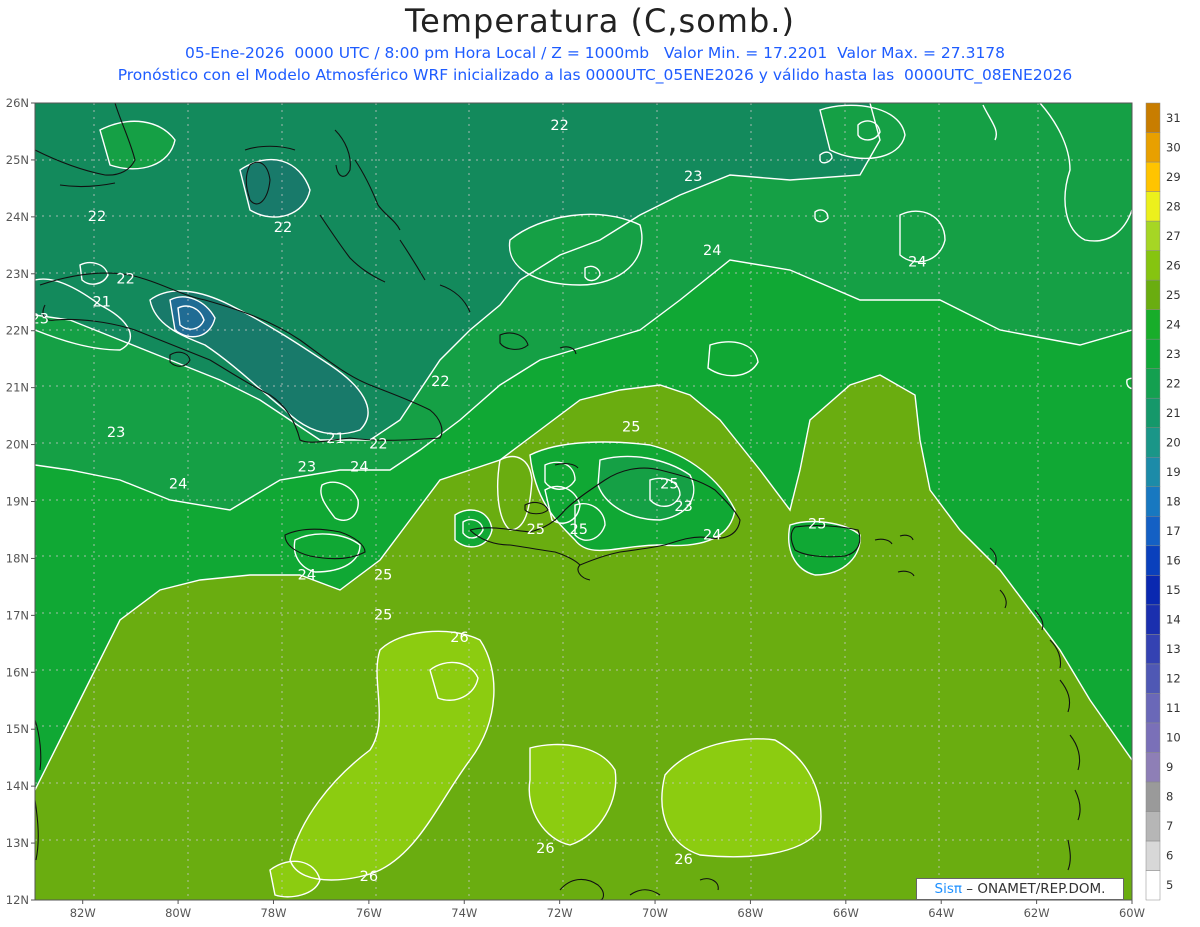 The image size is (1200, 927). What do you see at coordinates (83, 913) in the screenshot?
I see `lon-tick-label: 82W` at bounding box center [83, 913].